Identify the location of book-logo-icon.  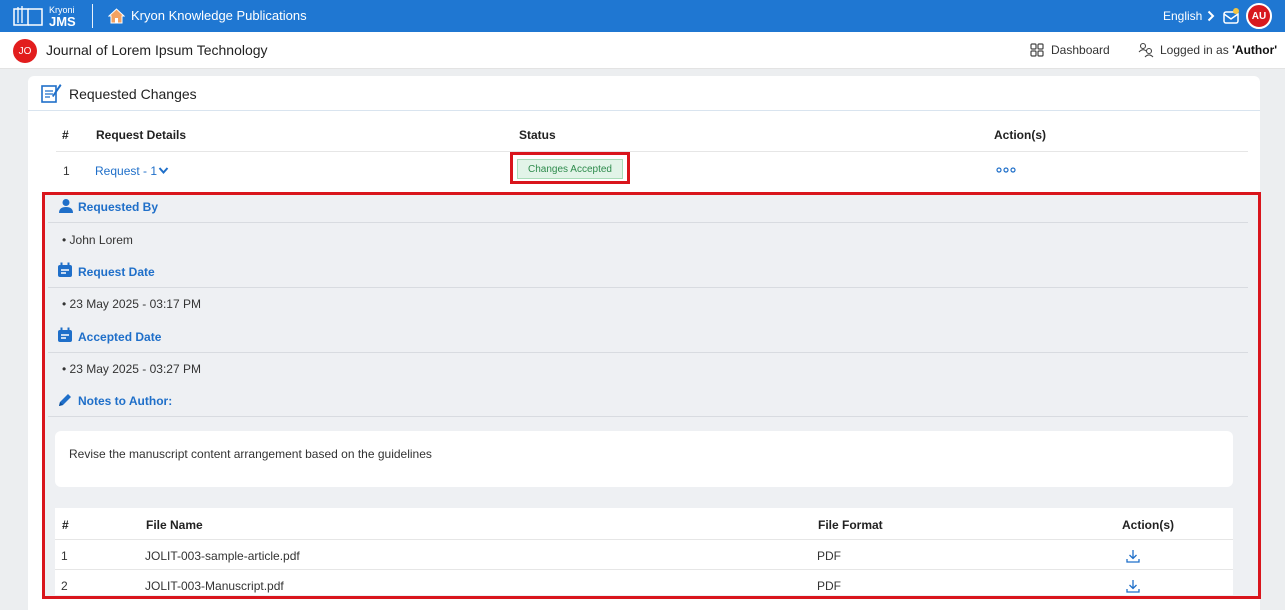
(28, 16).